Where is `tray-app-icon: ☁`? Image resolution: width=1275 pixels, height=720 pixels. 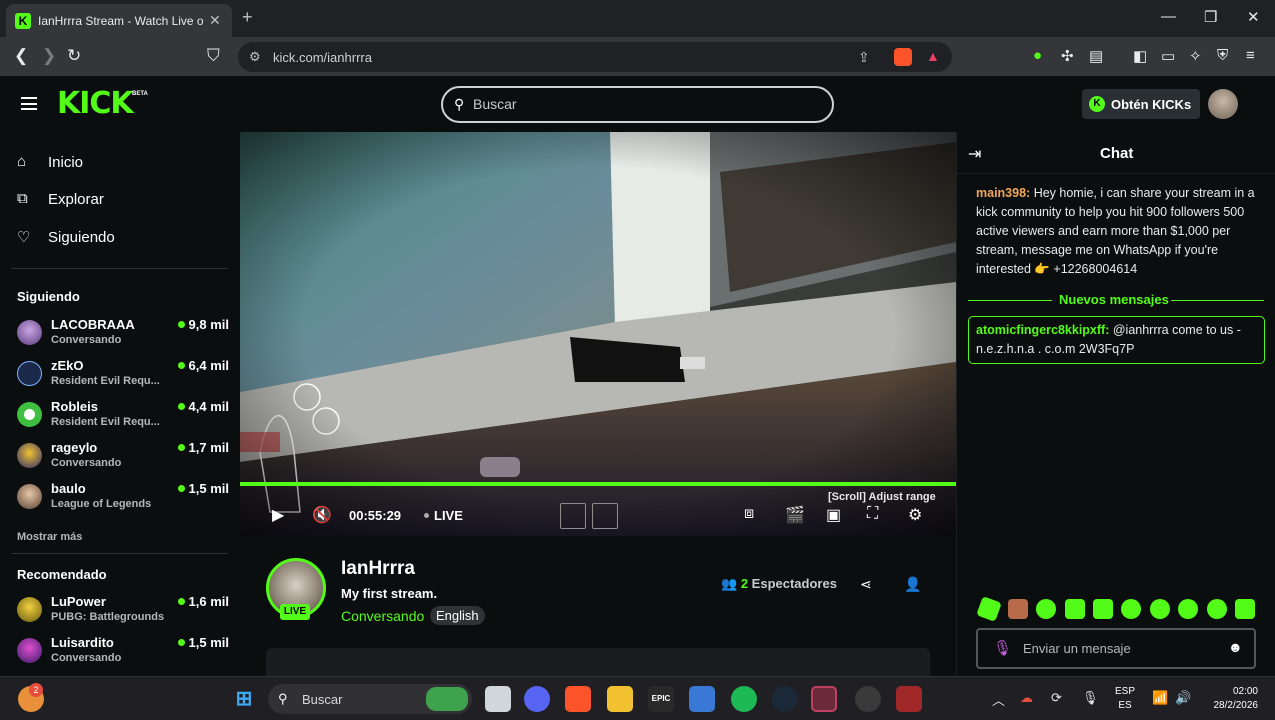
tray-app-icon: ☁ is located at coordinates (1026, 698).